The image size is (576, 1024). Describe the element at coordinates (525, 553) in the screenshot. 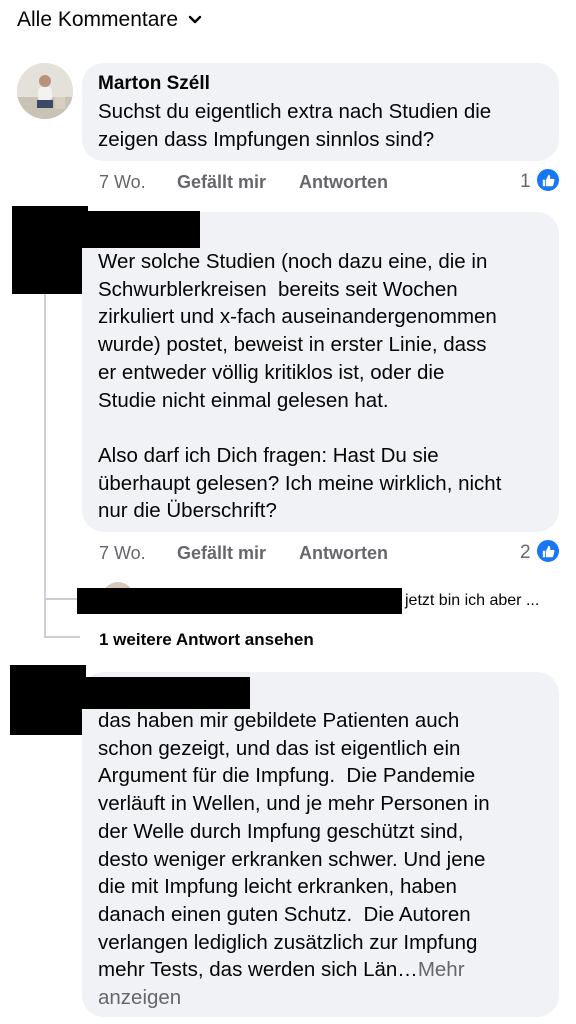

I see `reaction-count: 2` at that location.